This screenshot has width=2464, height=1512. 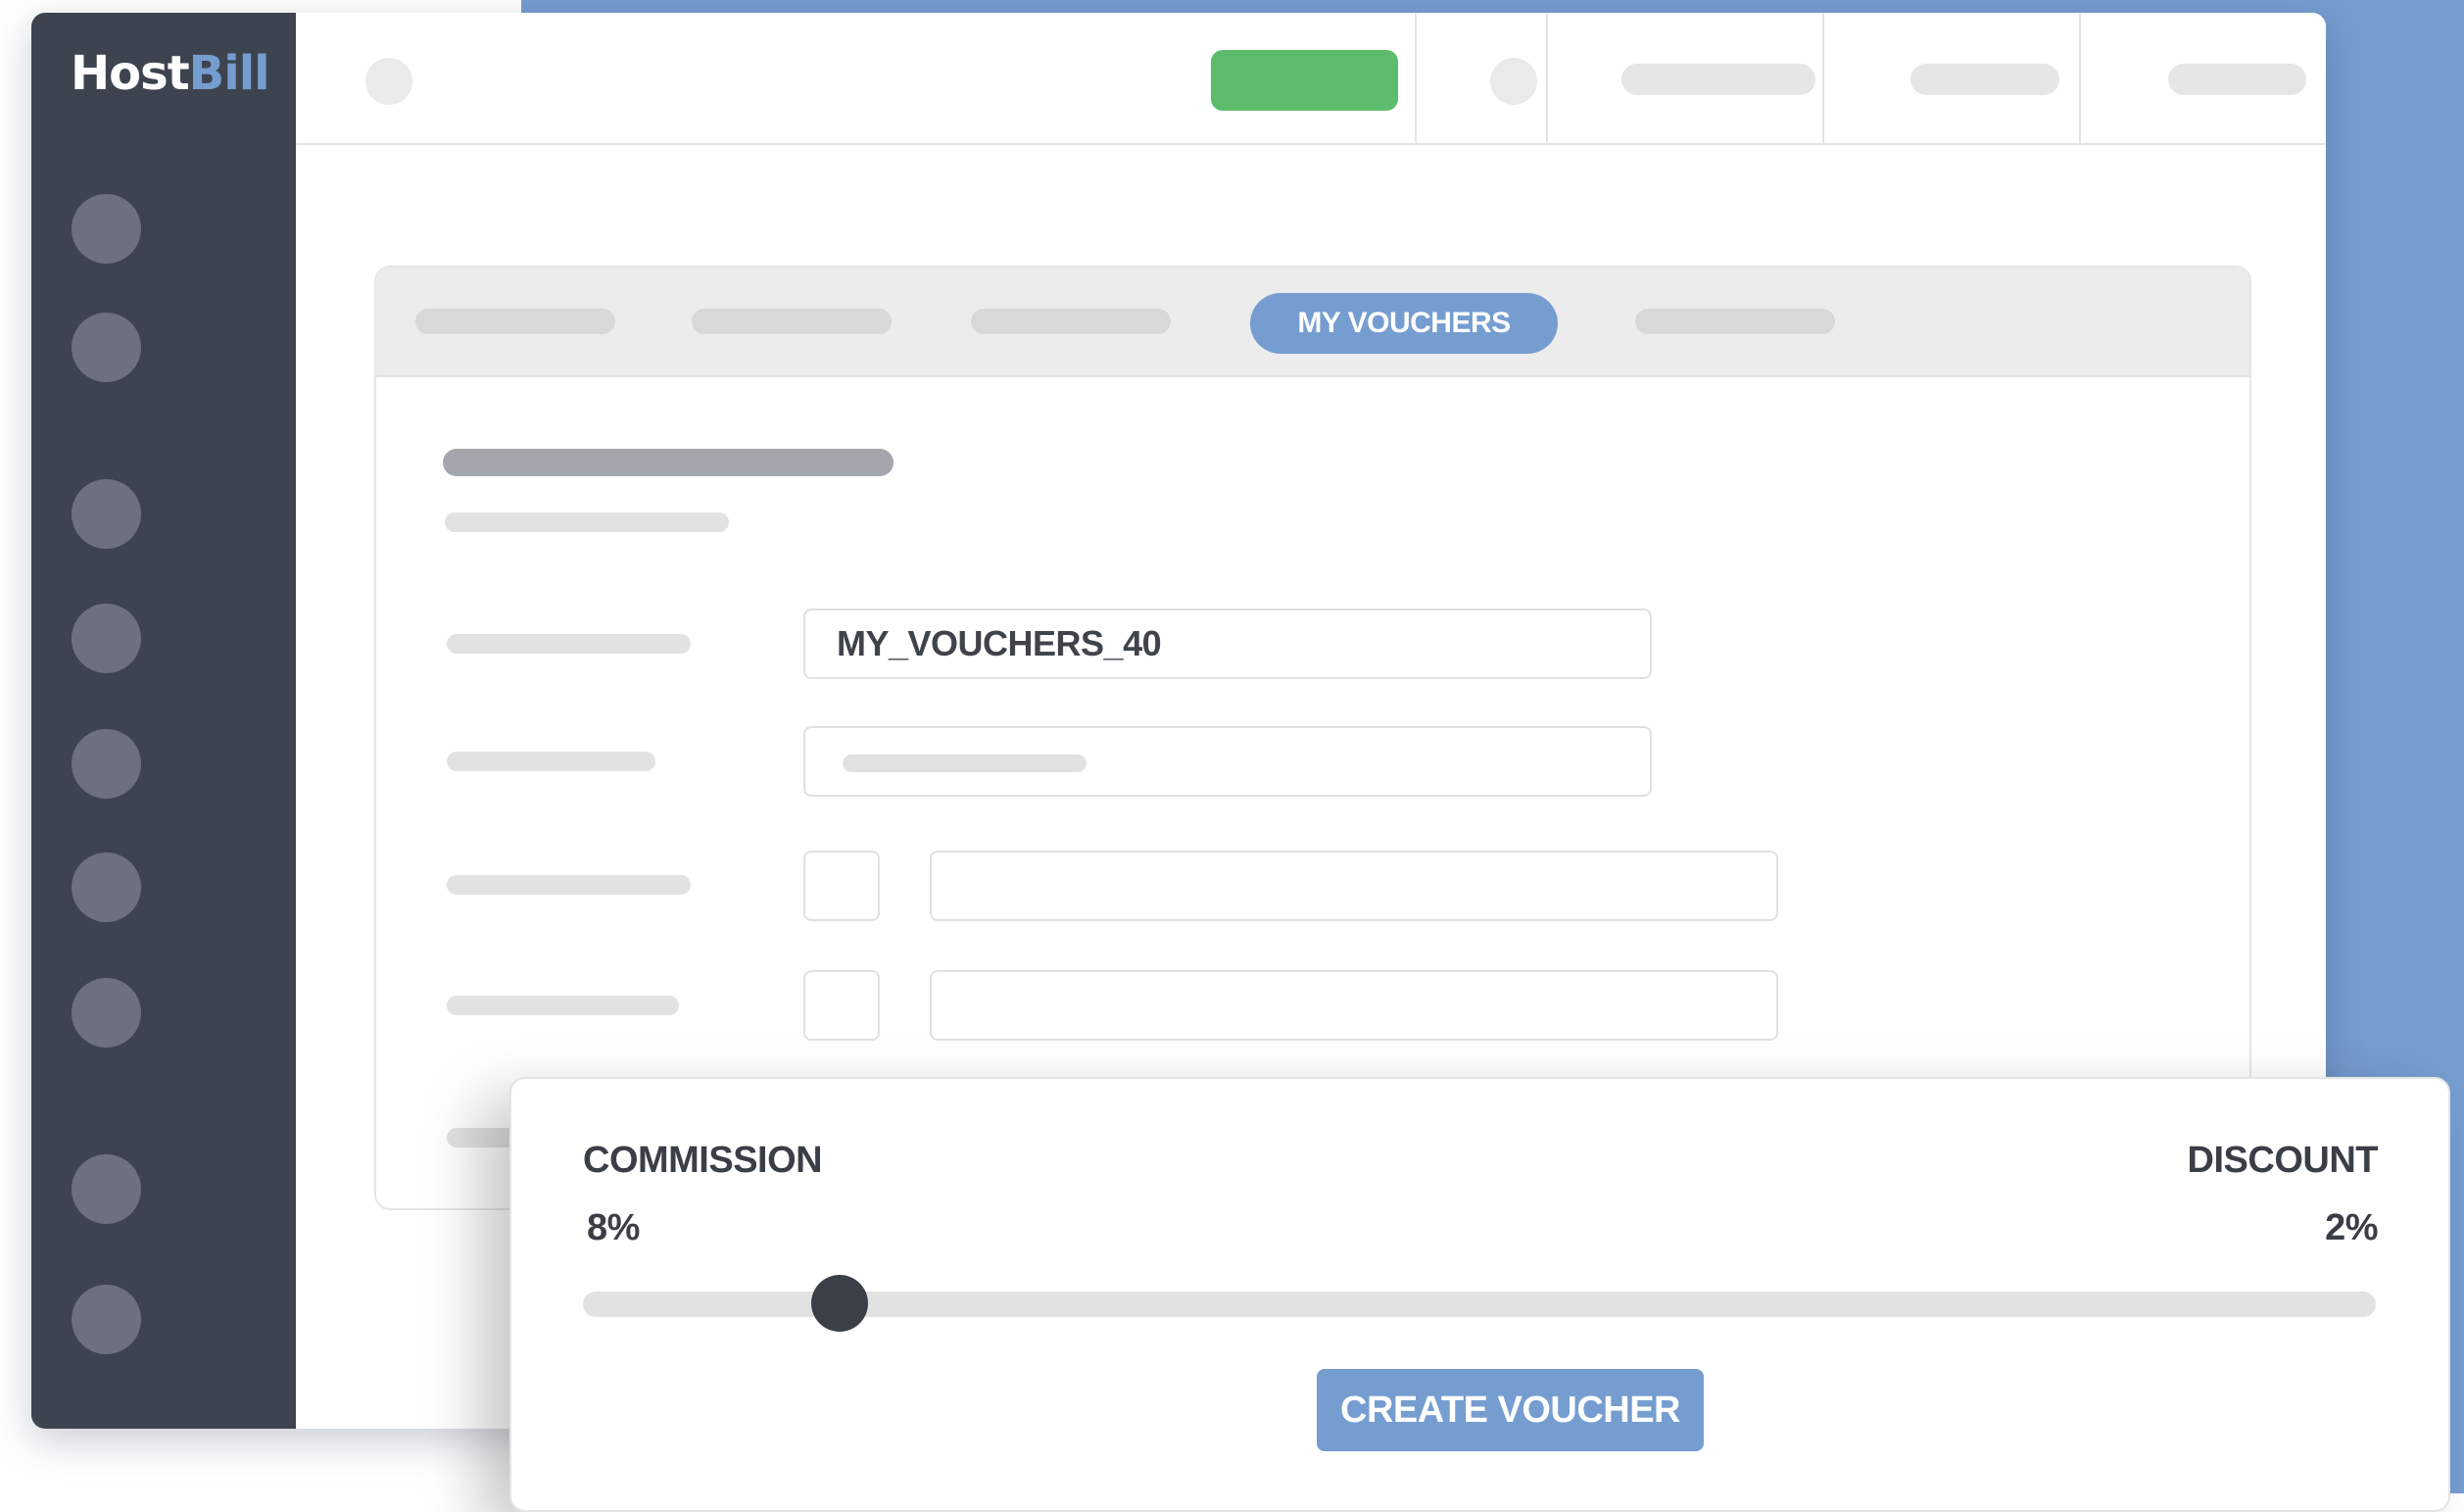 I want to click on create-voucher-button: CREATE VOUCHER, so click(x=1510, y=1410).